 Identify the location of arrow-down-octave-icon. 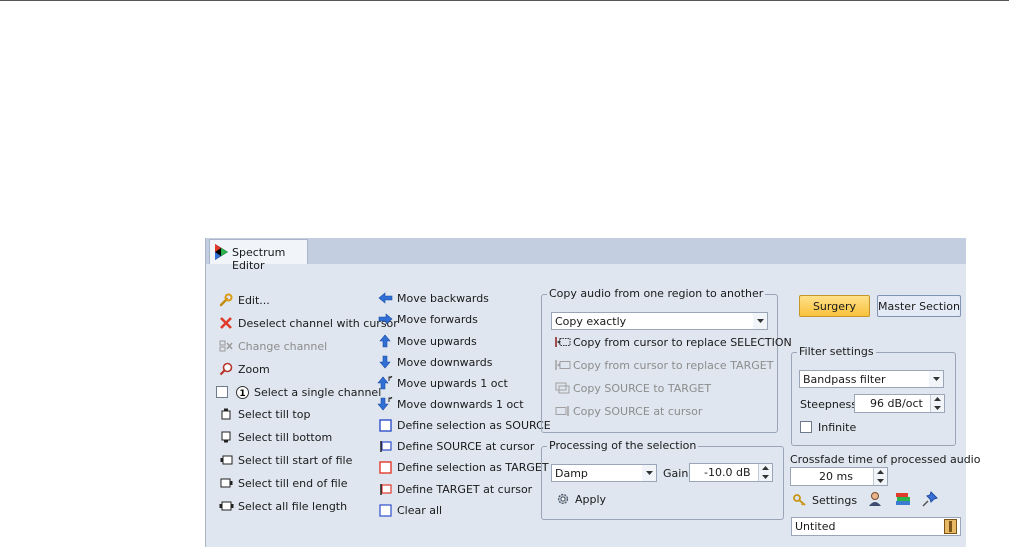
(385, 404).